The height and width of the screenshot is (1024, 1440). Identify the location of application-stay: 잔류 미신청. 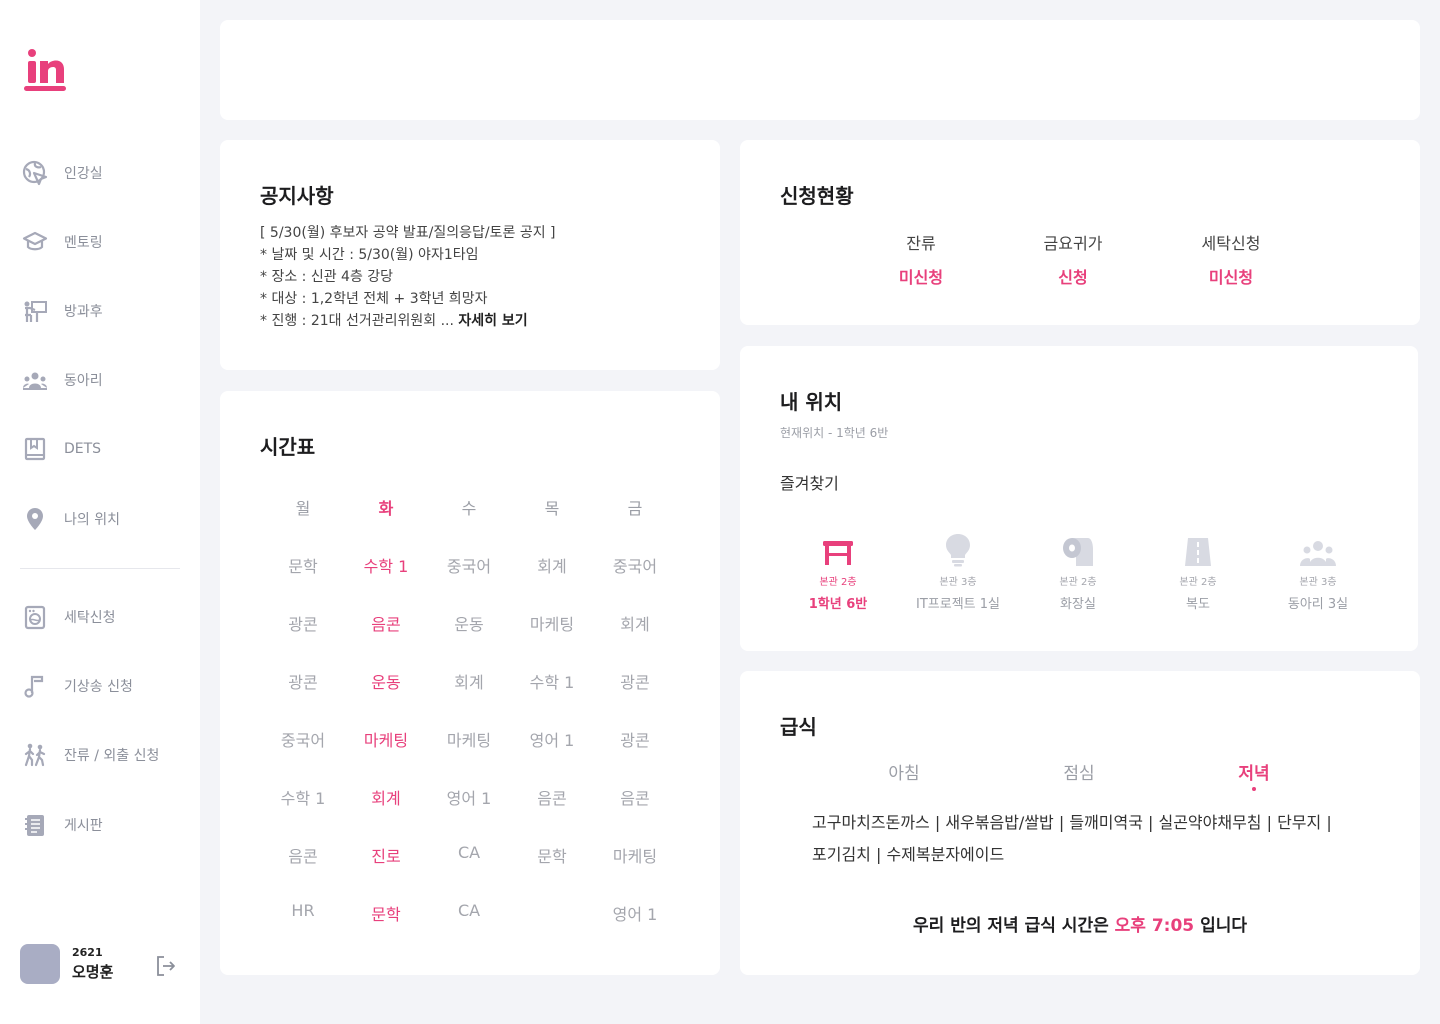
(921, 259).